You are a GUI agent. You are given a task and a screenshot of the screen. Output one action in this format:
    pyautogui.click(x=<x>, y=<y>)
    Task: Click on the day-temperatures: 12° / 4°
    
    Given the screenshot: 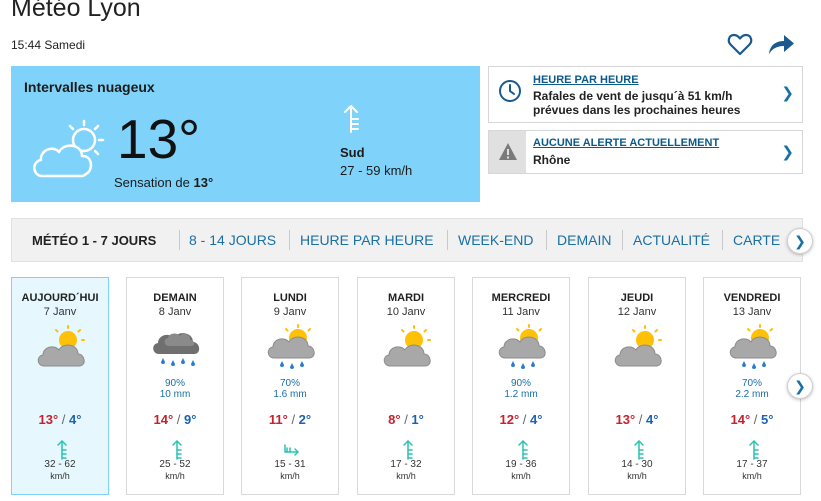 What is the action you would take?
    pyautogui.click(x=521, y=419)
    